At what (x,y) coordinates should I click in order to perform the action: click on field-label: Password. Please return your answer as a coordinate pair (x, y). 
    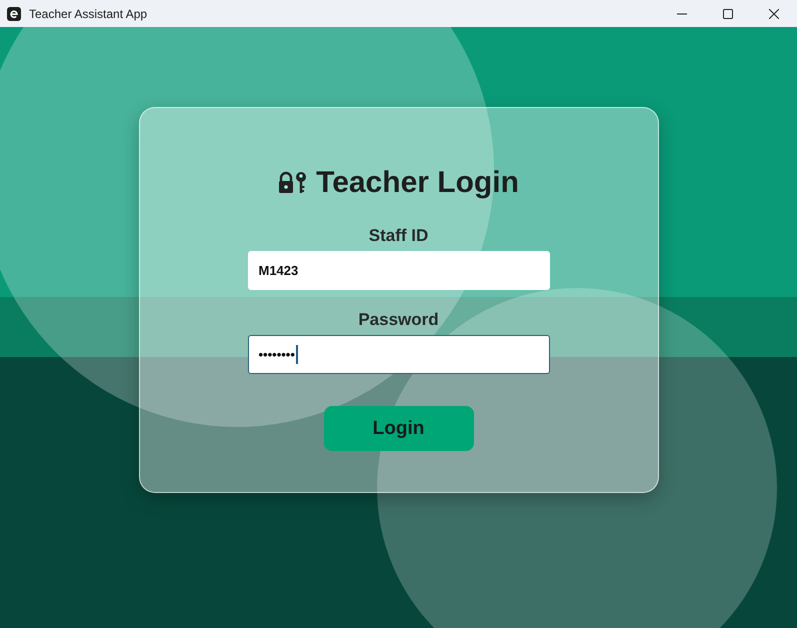
    Looking at the image, I should click on (398, 320).